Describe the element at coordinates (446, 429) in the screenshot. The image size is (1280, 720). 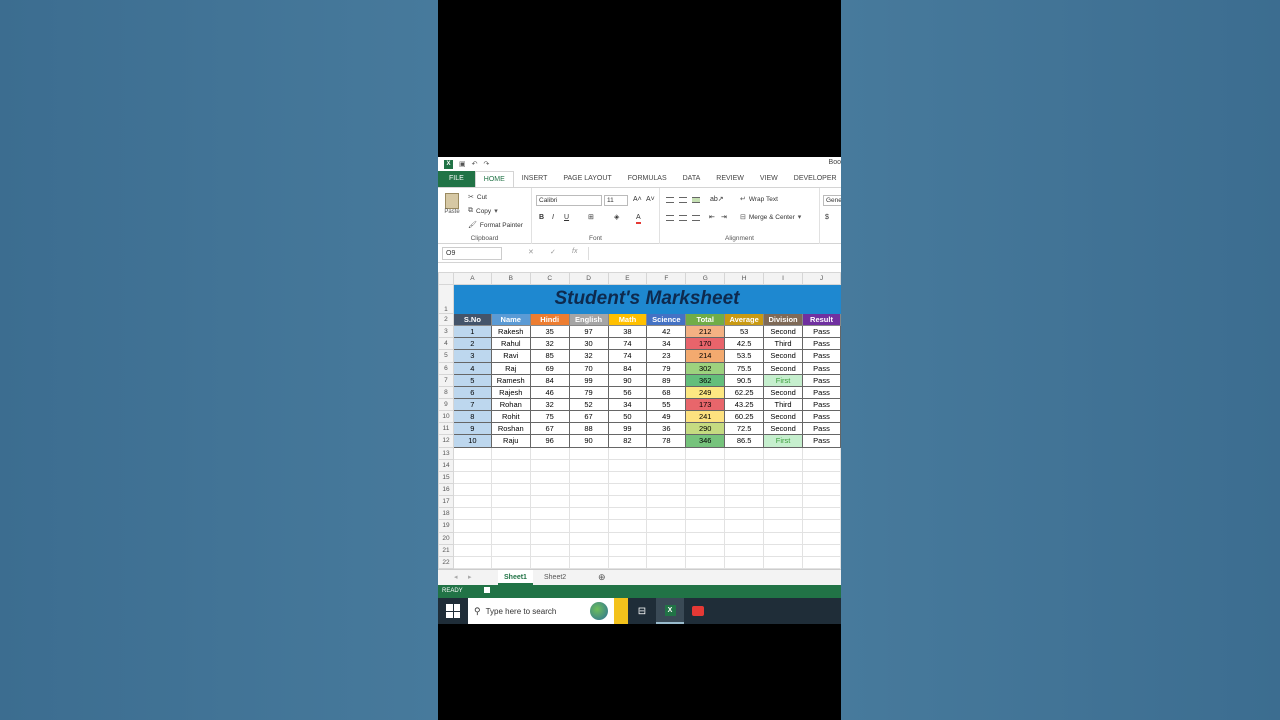
I see `row-header: 11` at that location.